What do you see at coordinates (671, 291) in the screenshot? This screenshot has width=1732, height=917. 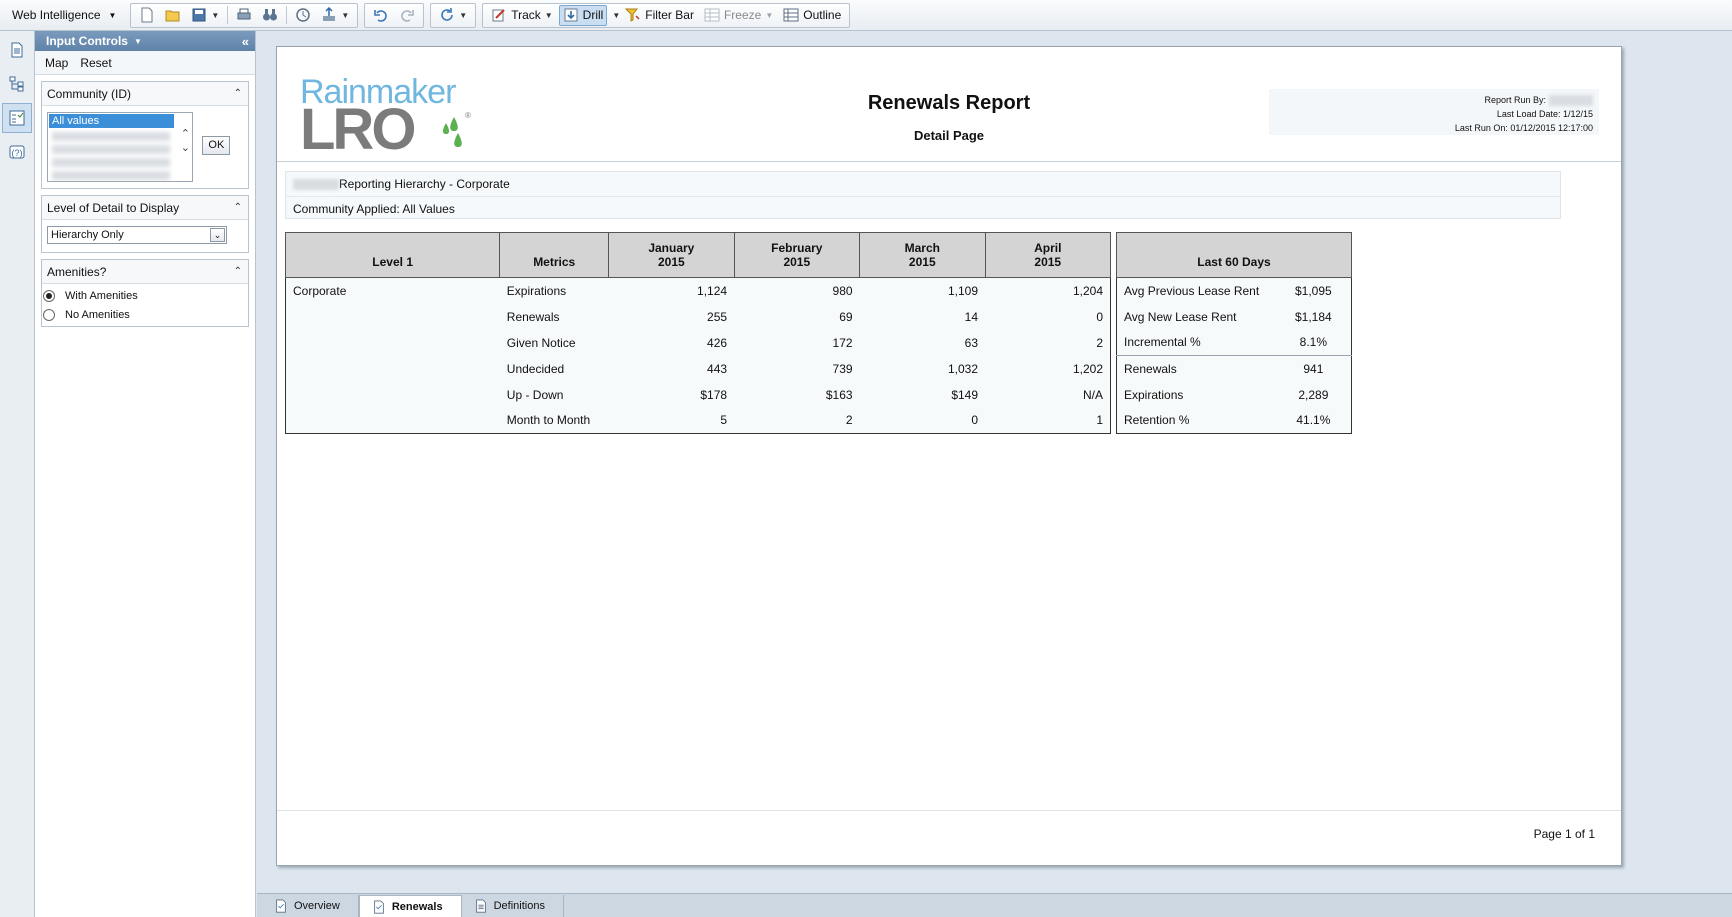 I see `value-cell: 1,124` at bounding box center [671, 291].